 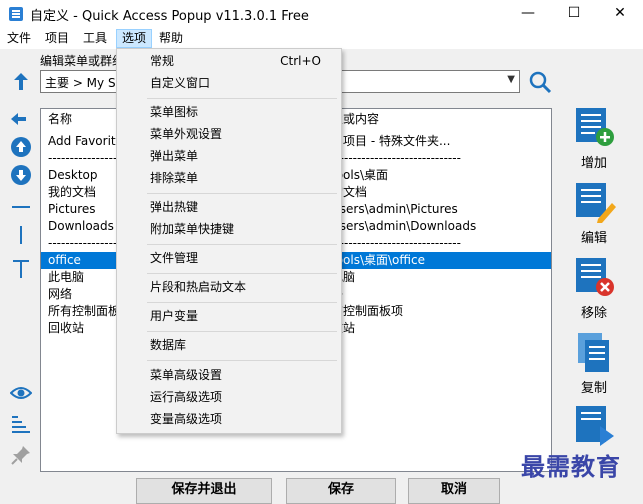 What do you see at coordinates (300, 61) in the screenshot?
I see `menu-item-shortcut: Ctrl+O` at bounding box center [300, 61].